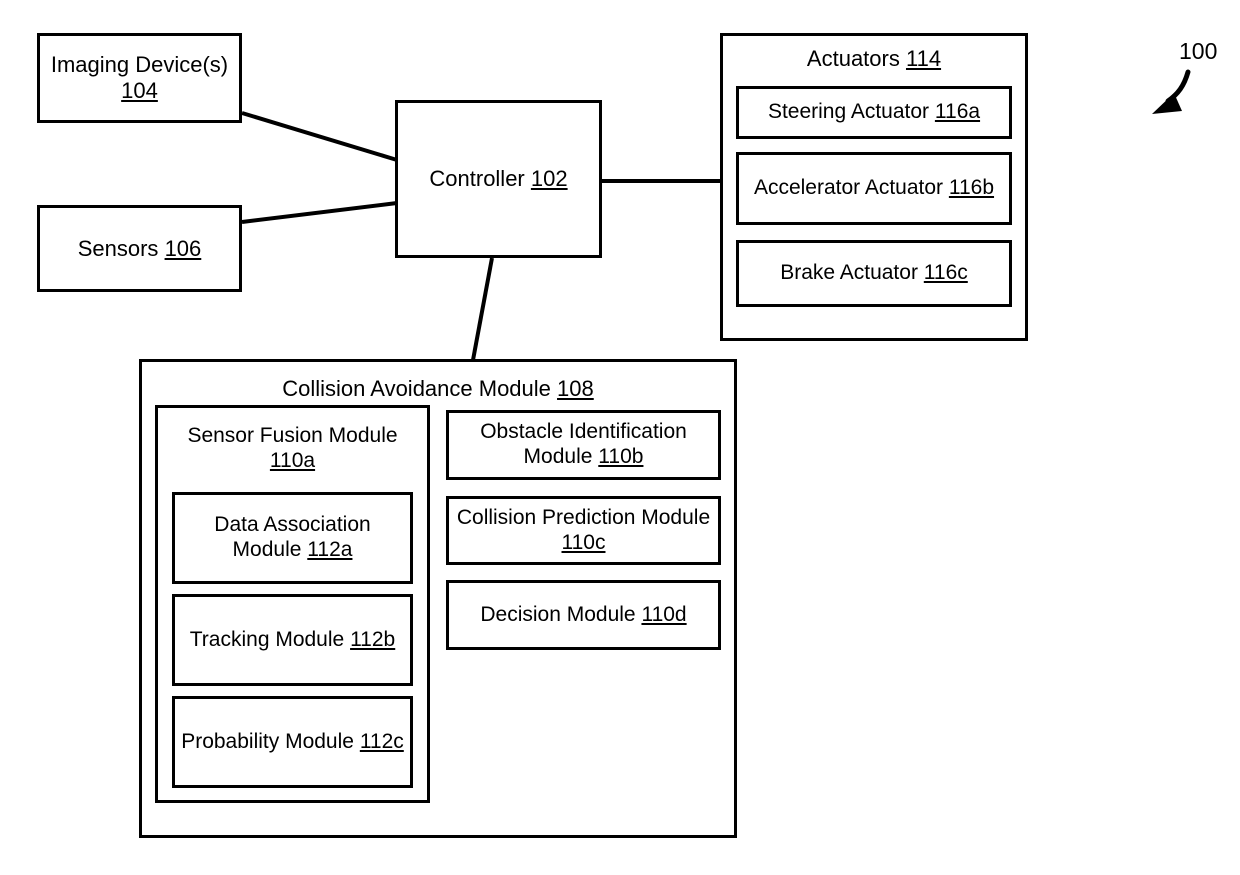  I want to click on imaging-device-label: Imaging Device(s) 104, so click(139, 77).